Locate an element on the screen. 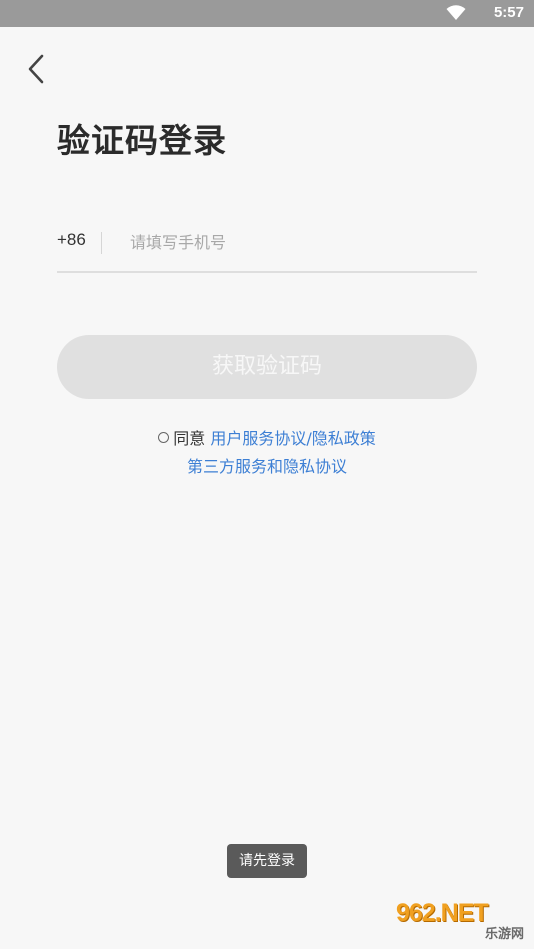 This screenshot has height=949, width=534. field-divider is located at coordinates (101, 243).